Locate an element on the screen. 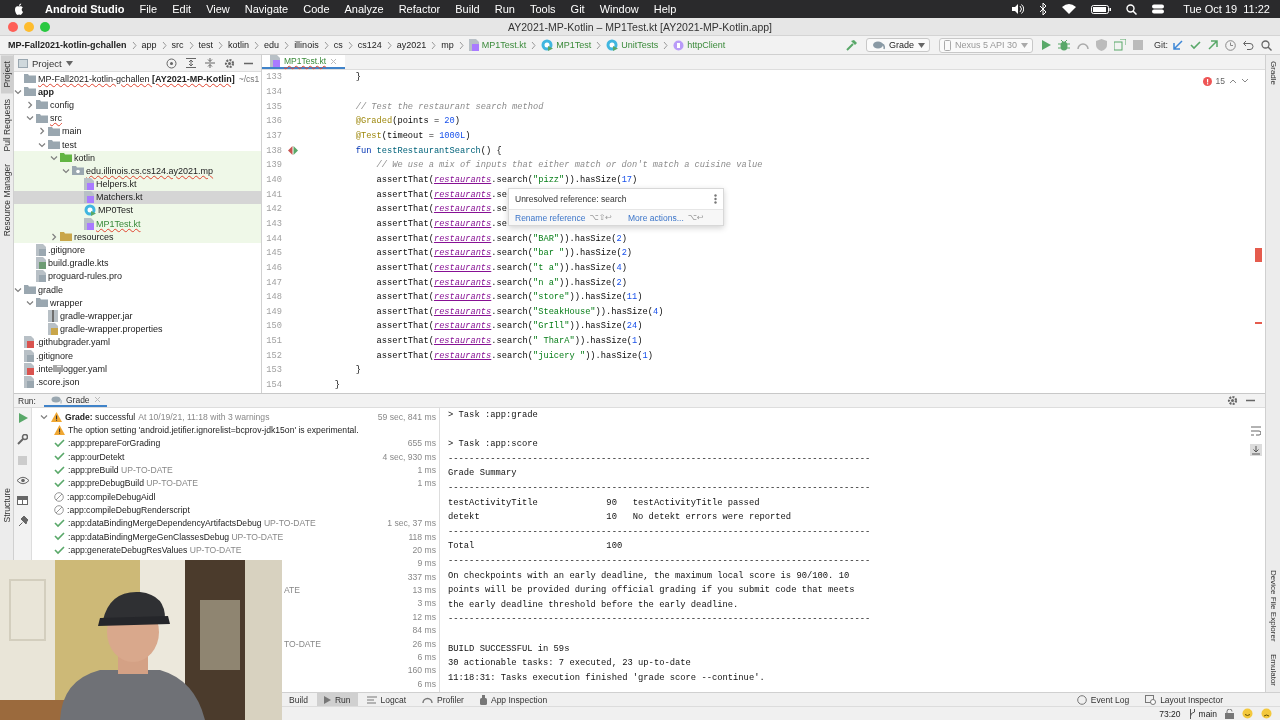  tree-item: resources is located at coordinates (137, 237).